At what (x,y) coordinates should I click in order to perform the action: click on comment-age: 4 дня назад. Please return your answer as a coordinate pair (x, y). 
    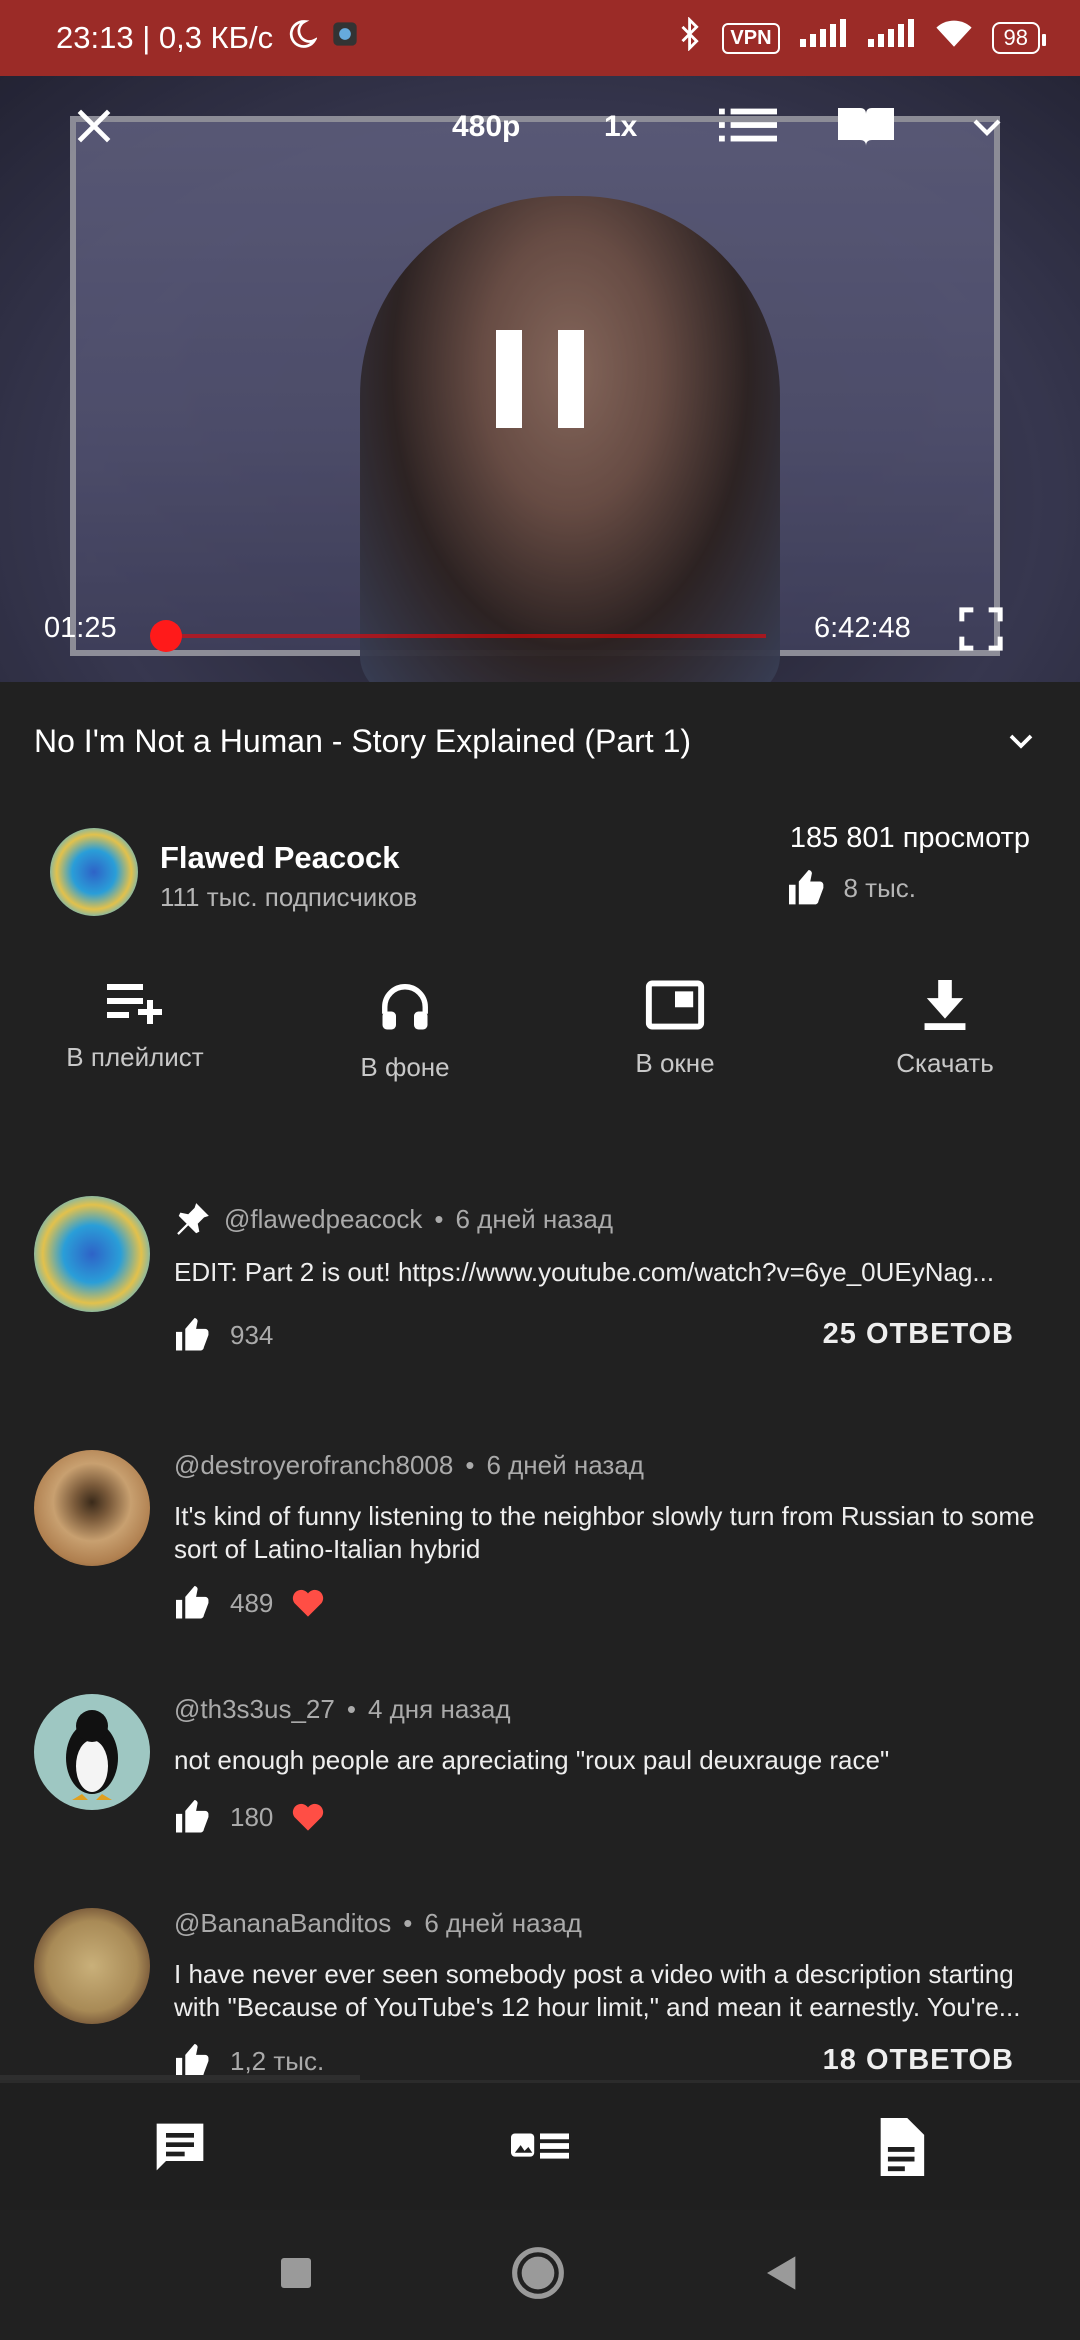
    Looking at the image, I should click on (439, 1709).